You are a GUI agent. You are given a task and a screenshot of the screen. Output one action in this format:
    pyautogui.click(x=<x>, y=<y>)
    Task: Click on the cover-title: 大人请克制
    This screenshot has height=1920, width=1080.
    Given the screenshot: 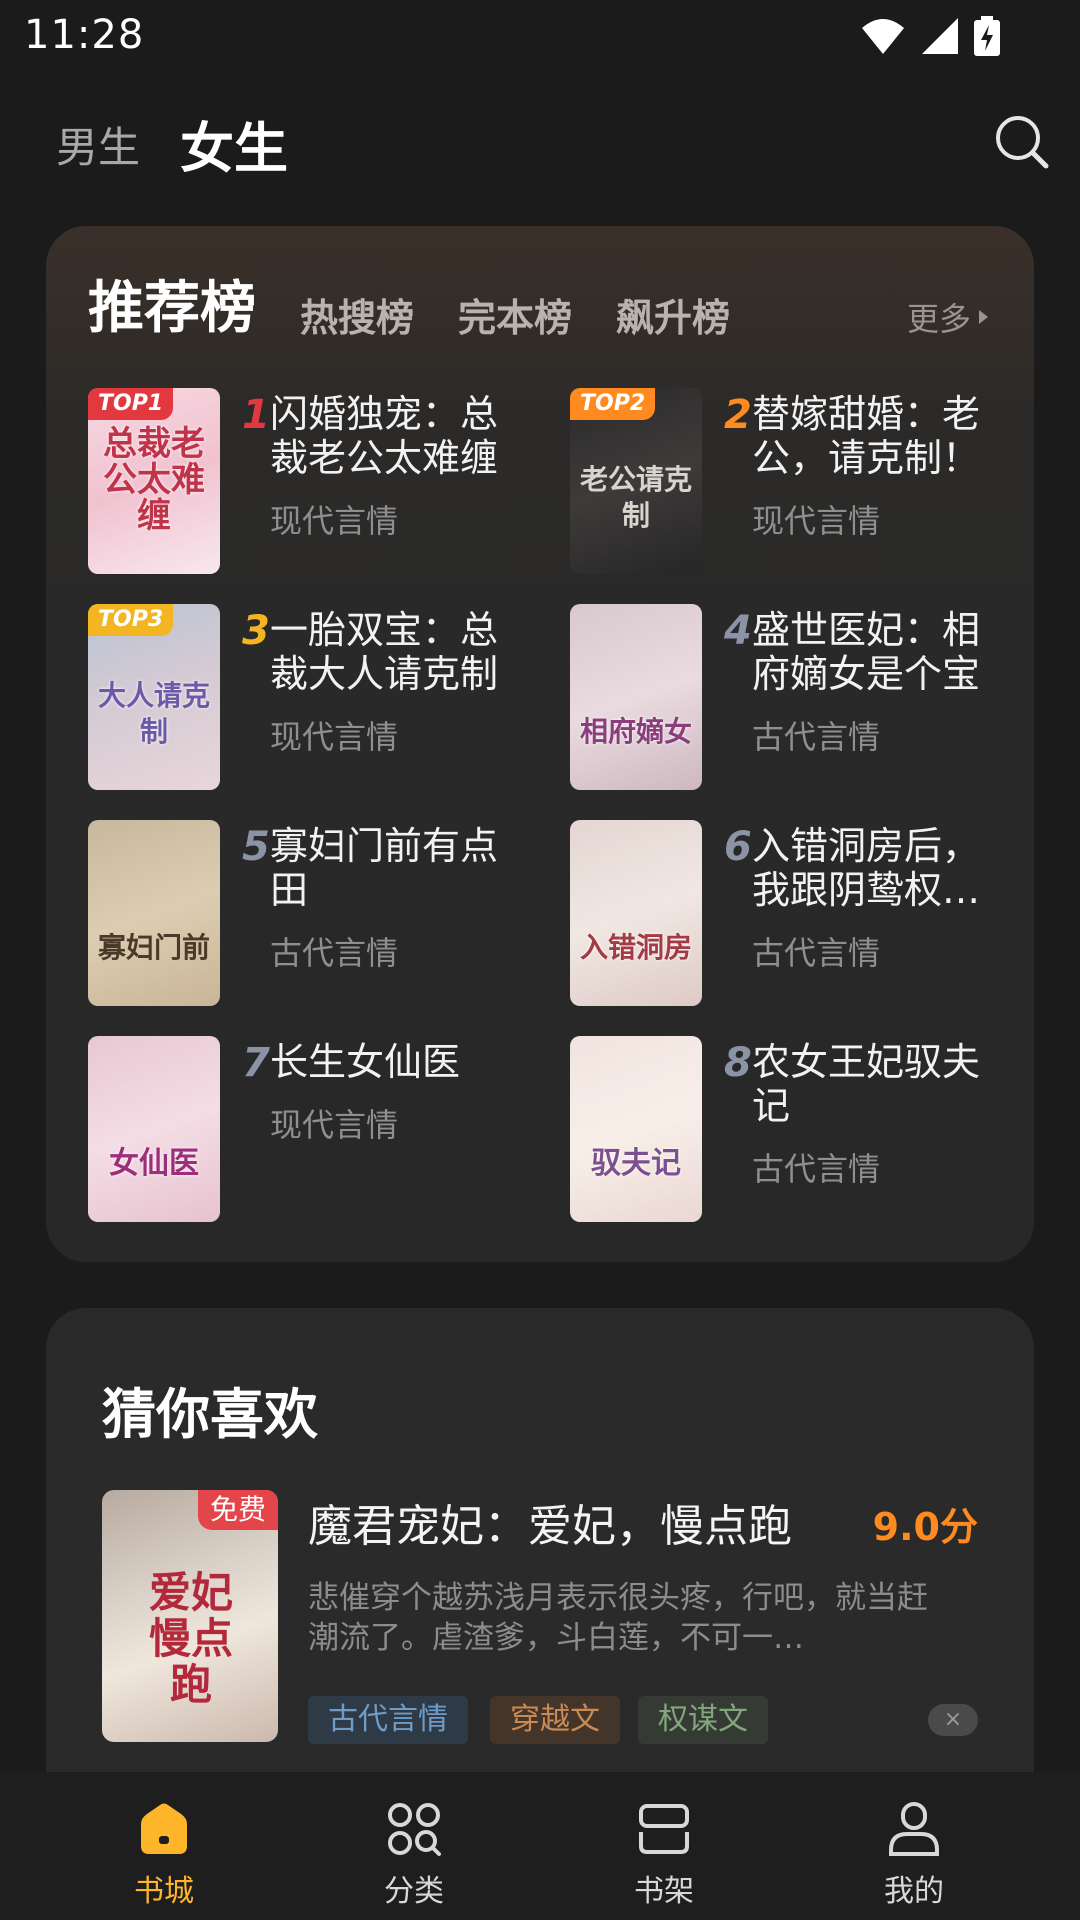 What is the action you would take?
    pyautogui.click(x=153, y=713)
    